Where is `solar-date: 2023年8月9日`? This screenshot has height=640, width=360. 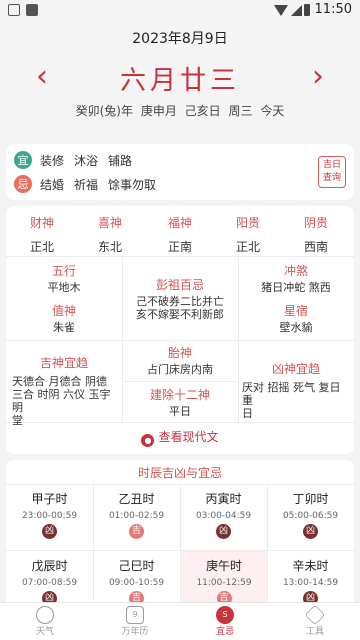
solar-date: 2023年8月9日 is located at coordinates (180, 39).